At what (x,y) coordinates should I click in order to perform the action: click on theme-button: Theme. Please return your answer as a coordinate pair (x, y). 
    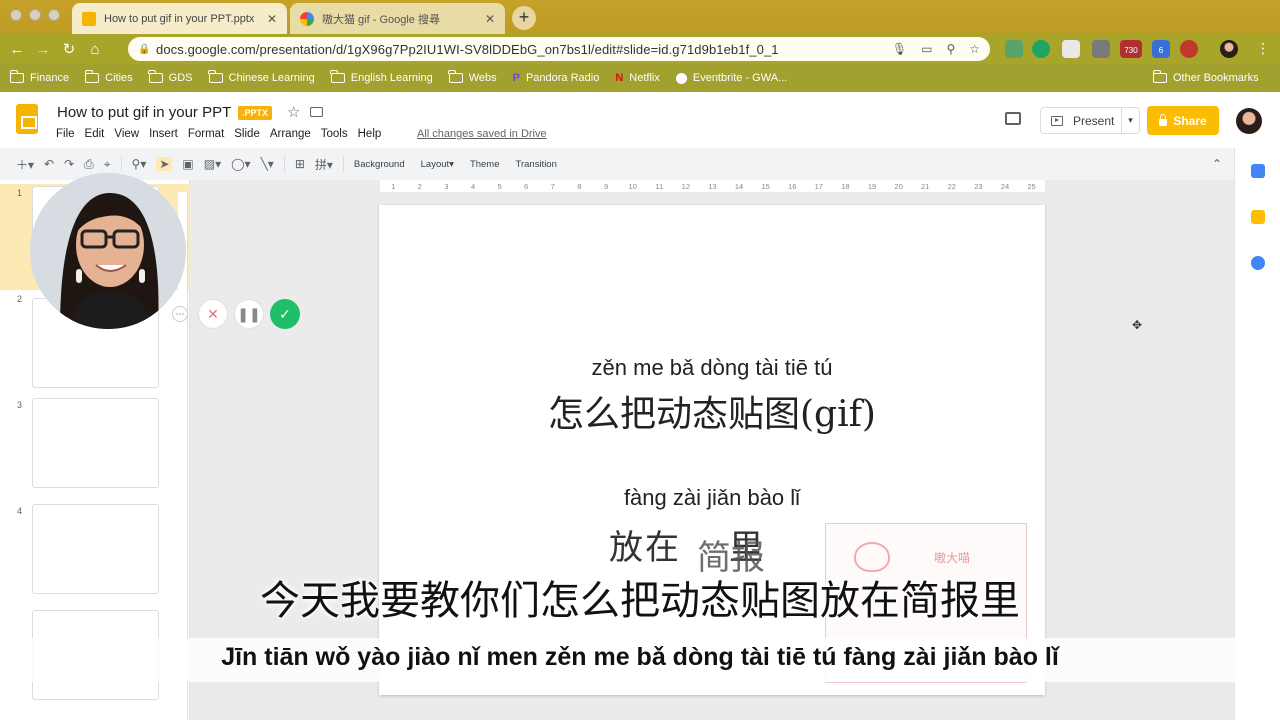
    Looking at the image, I should click on (485, 164).